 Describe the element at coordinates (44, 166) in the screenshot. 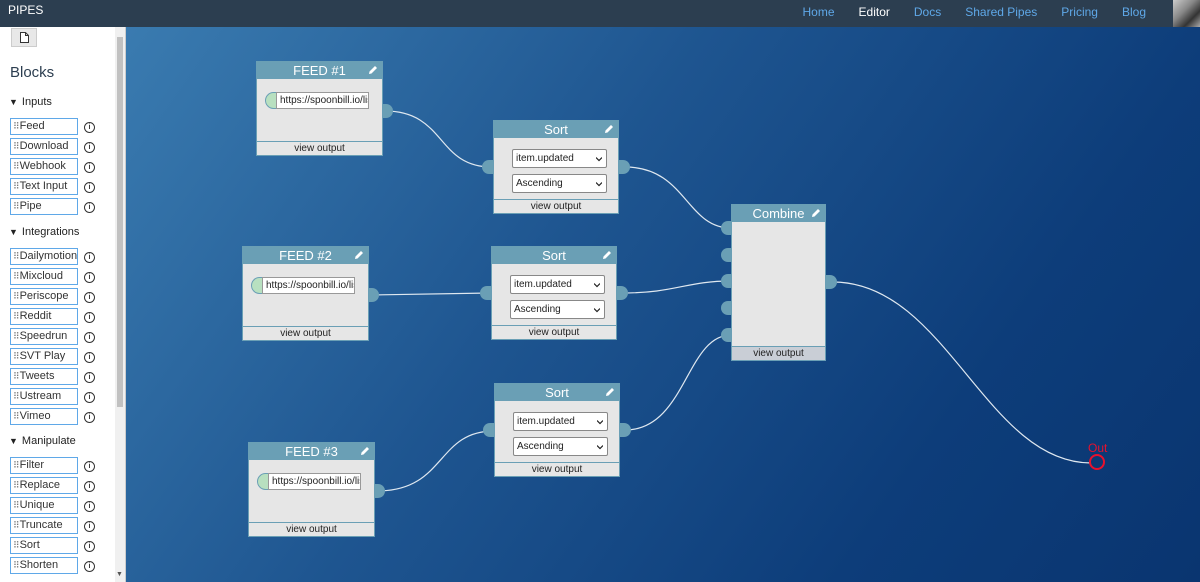

I see `block-webhook: ⠿Webhook` at that location.